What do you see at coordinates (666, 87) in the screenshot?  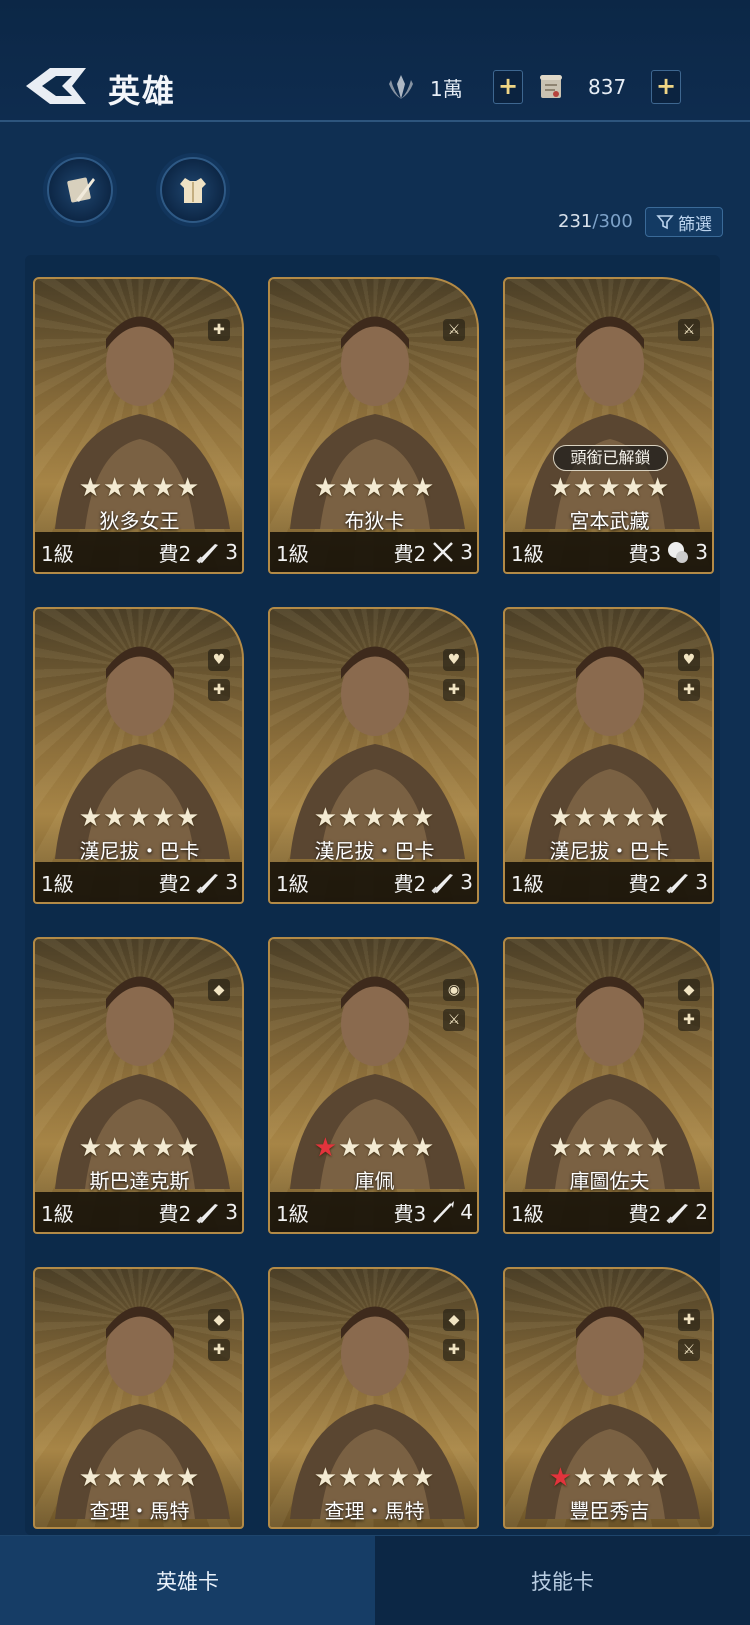 I see `add-scroll-button: +` at bounding box center [666, 87].